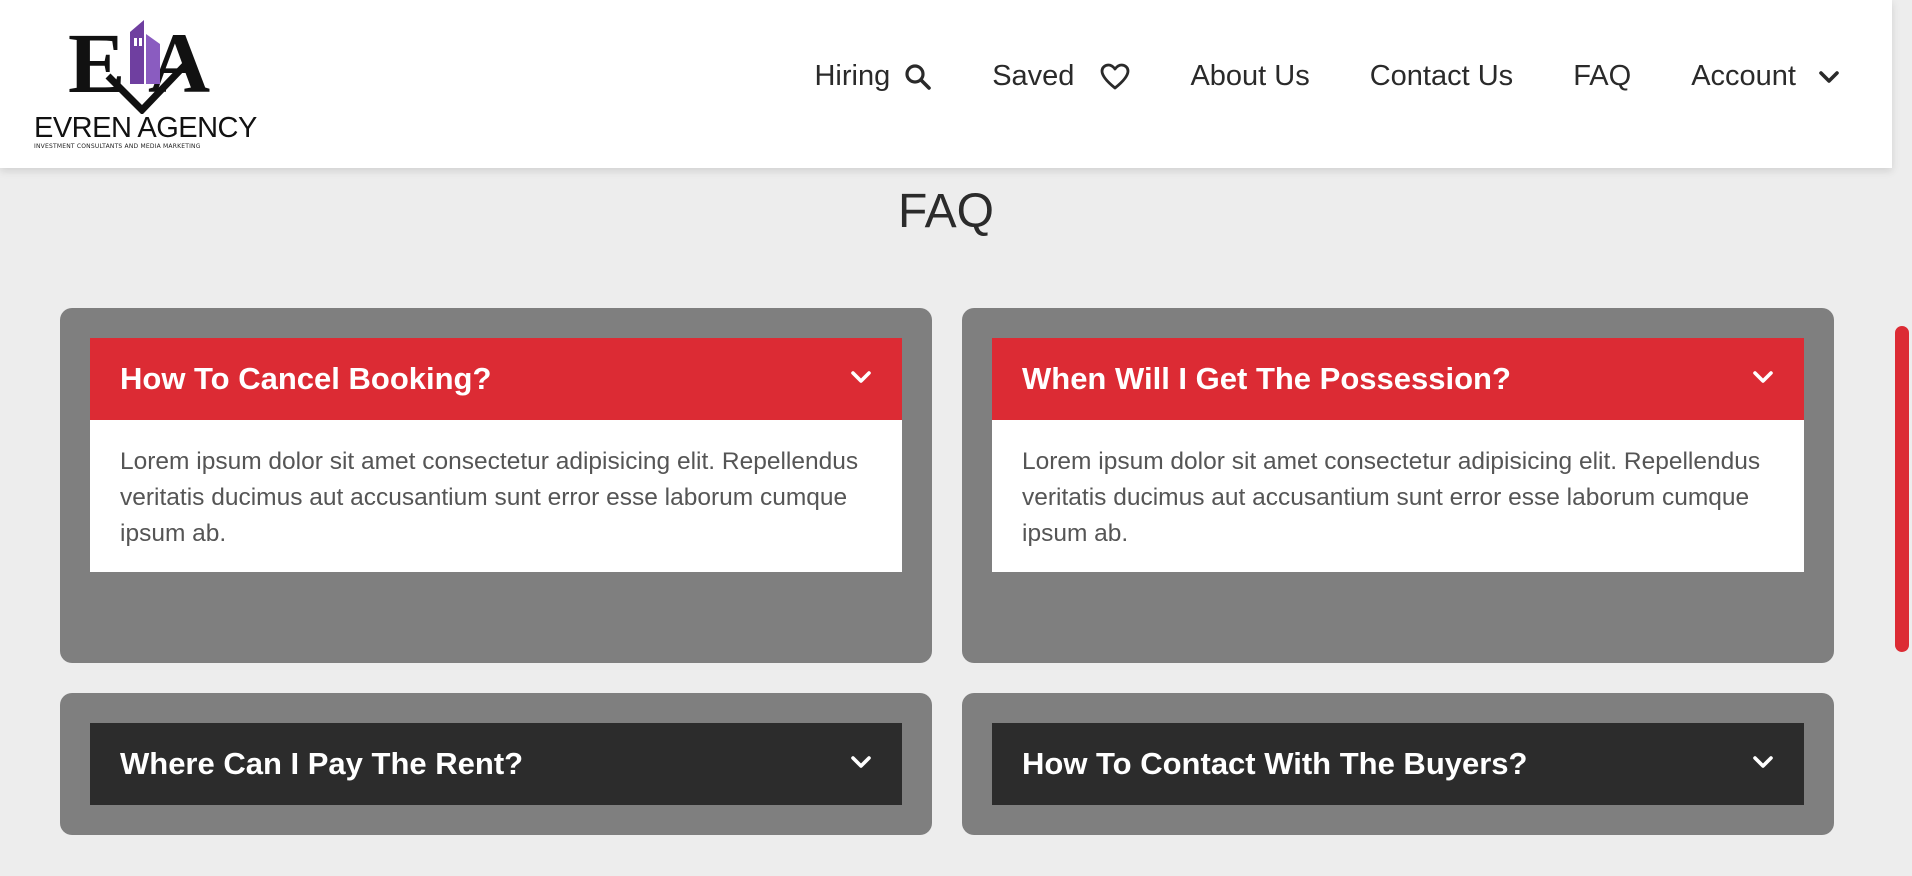 The image size is (1912, 876). I want to click on faq-question-header: Where Can I Pay The Rent?, so click(496, 764).